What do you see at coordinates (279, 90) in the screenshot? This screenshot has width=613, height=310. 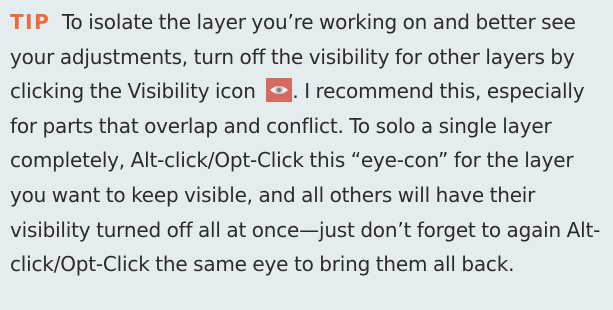 I see `eye-icon` at bounding box center [279, 90].